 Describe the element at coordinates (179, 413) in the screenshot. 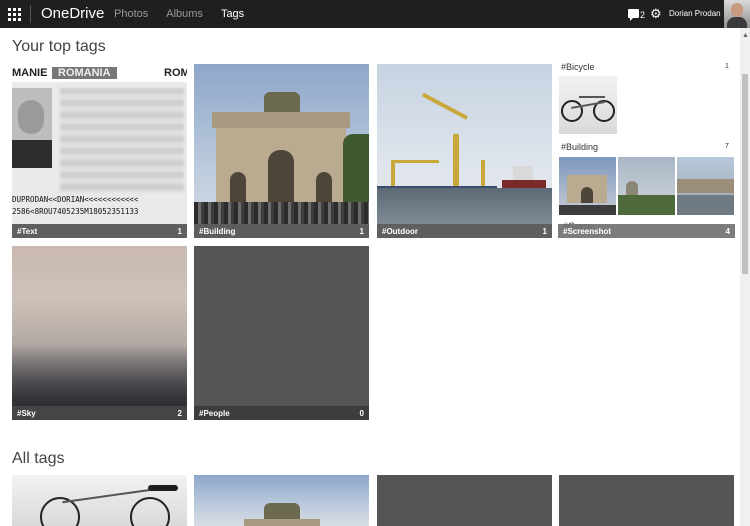

I see `tag-count: 2` at that location.